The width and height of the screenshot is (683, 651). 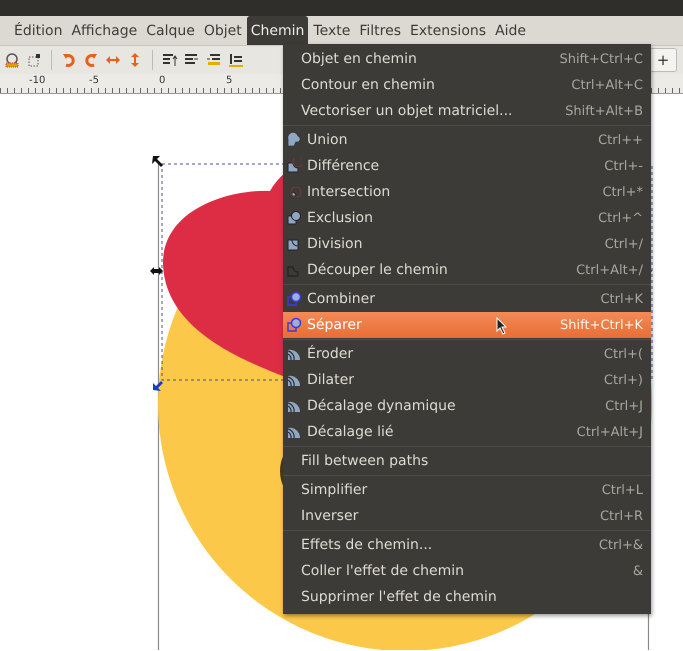 I want to click on shortcut-label: Ctrl+^, so click(x=620, y=218).